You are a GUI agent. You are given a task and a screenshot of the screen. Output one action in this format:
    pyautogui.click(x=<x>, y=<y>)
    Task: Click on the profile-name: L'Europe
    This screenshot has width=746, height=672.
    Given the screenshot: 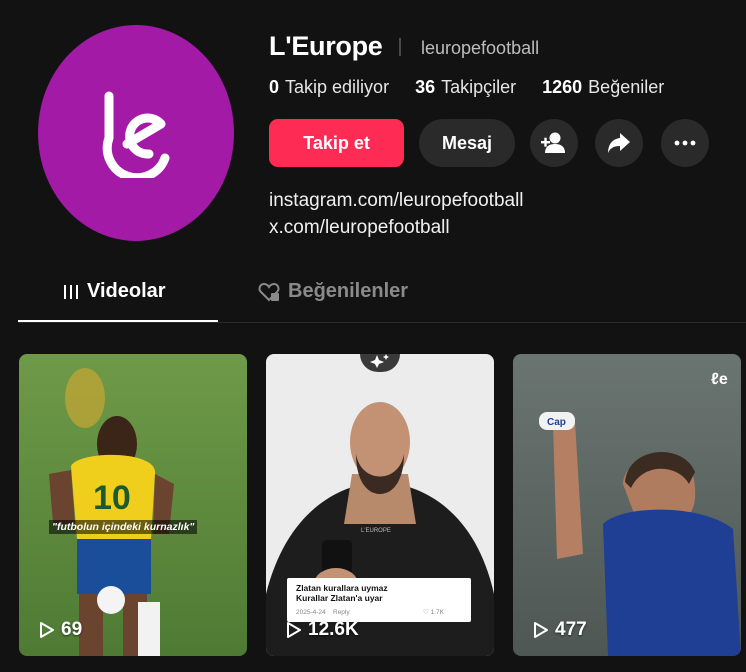 What is the action you would take?
    pyautogui.click(x=326, y=46)
    